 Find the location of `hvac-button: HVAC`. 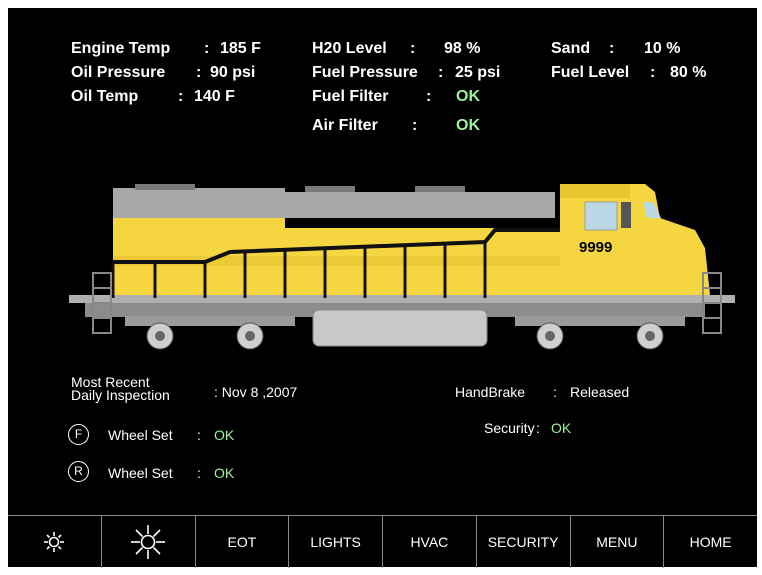

hvac-button: HVAC is located at coordinates (430, 542).